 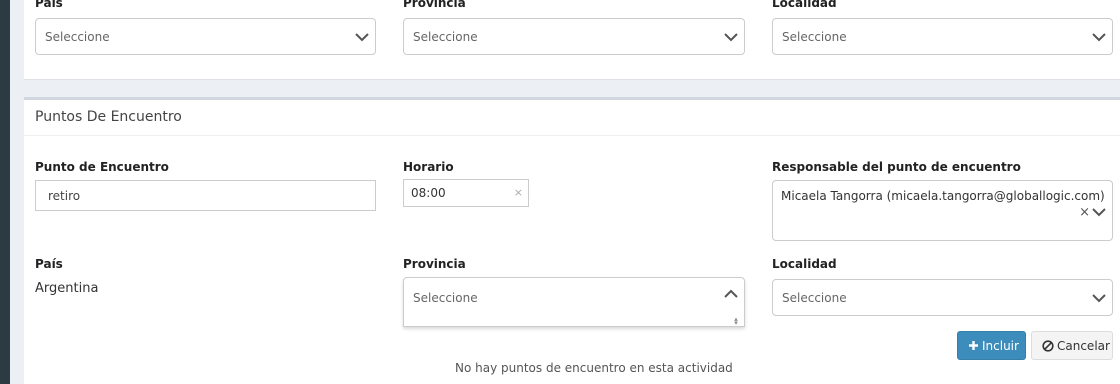 What do you see at coordinates (445, 37) in the screenshot?
I see `provincia-select-top-value: Seleccione` at bounding box center [445, 37].